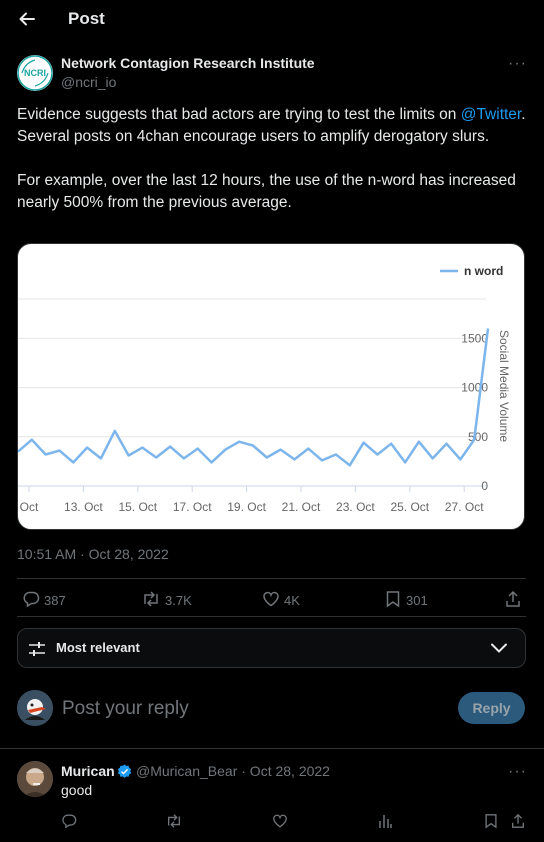 This screenshot has width=544, height=842. I want to click on like-count: 4K, so click(292, 600).